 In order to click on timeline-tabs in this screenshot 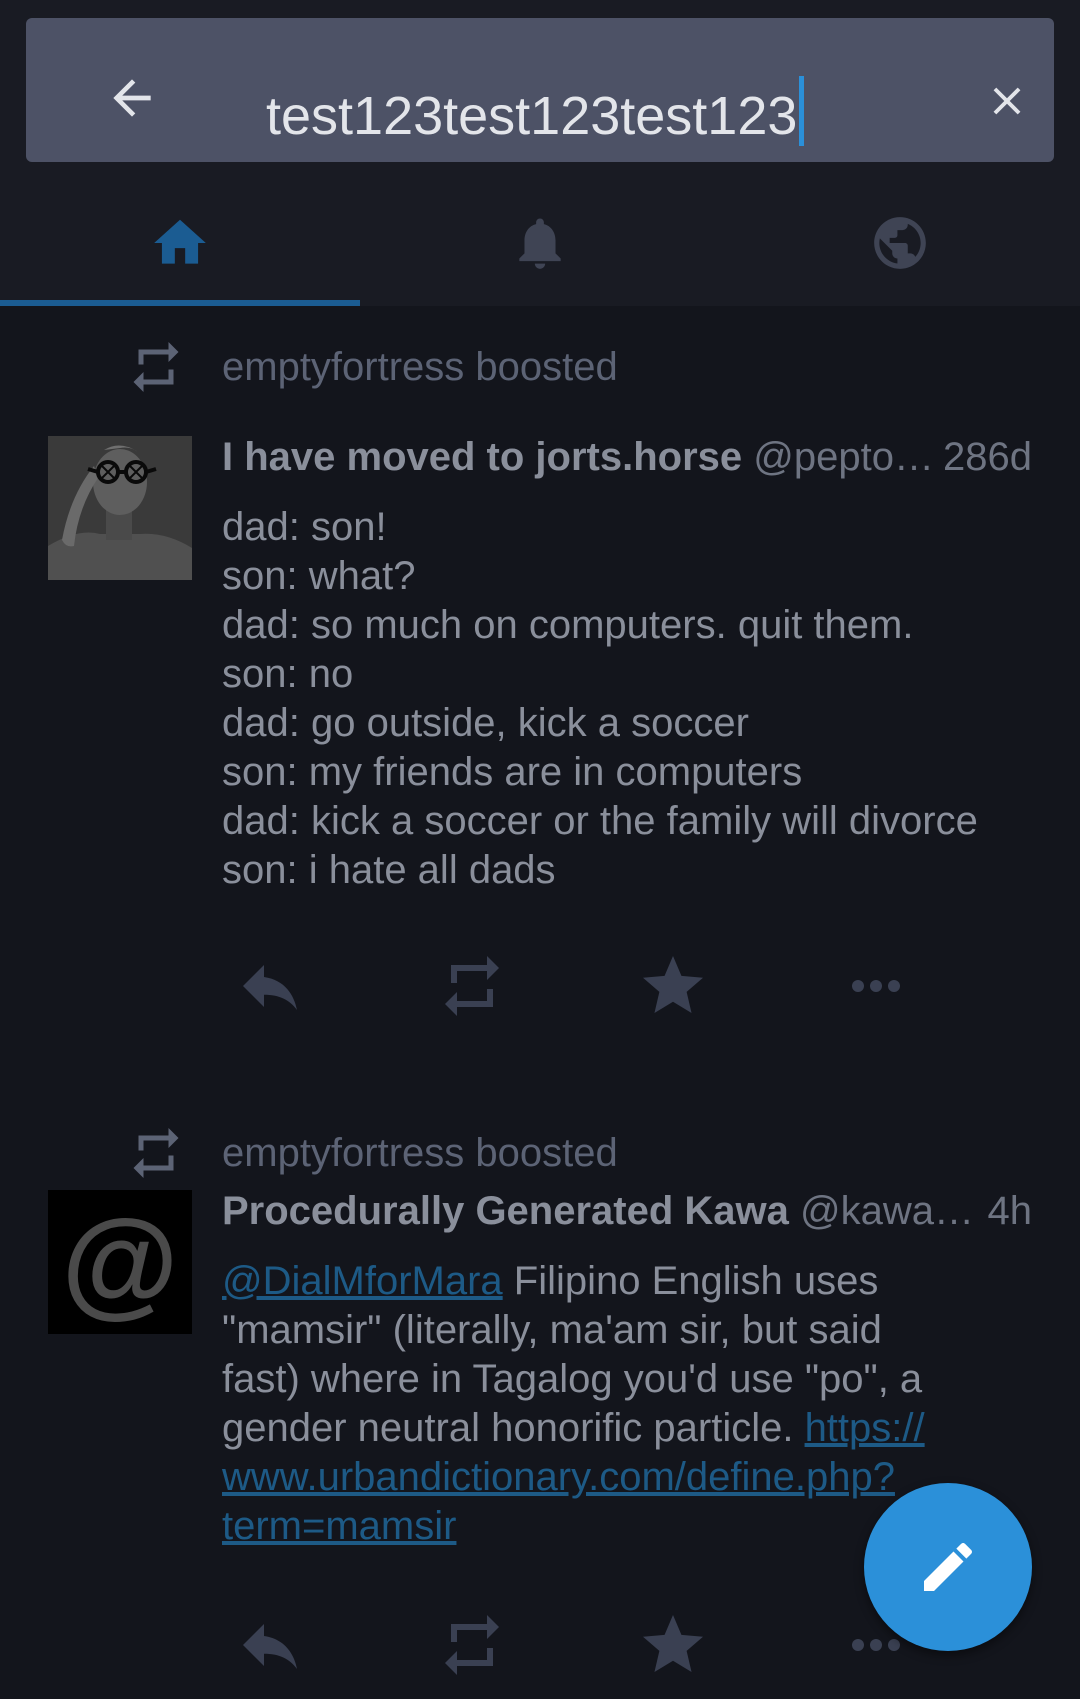, I will do `click(540, 243)`.